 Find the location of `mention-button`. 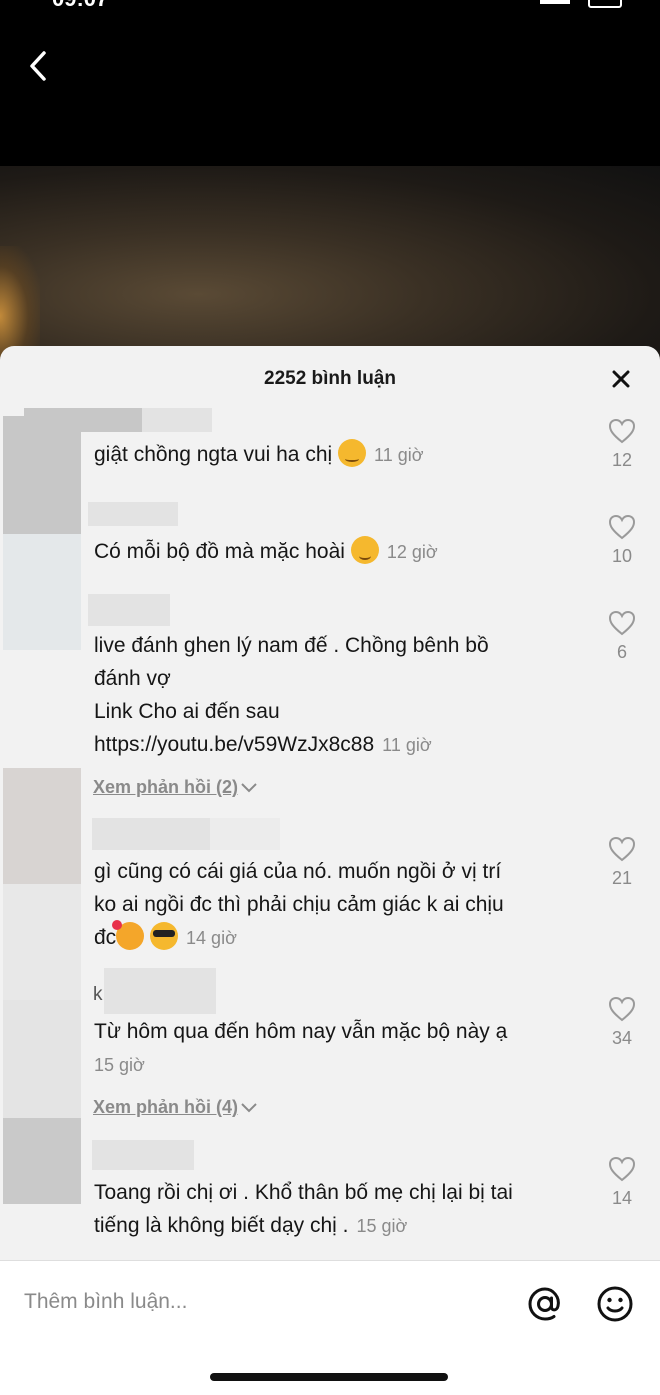

mention-button is located at coordinates (545, 1304).